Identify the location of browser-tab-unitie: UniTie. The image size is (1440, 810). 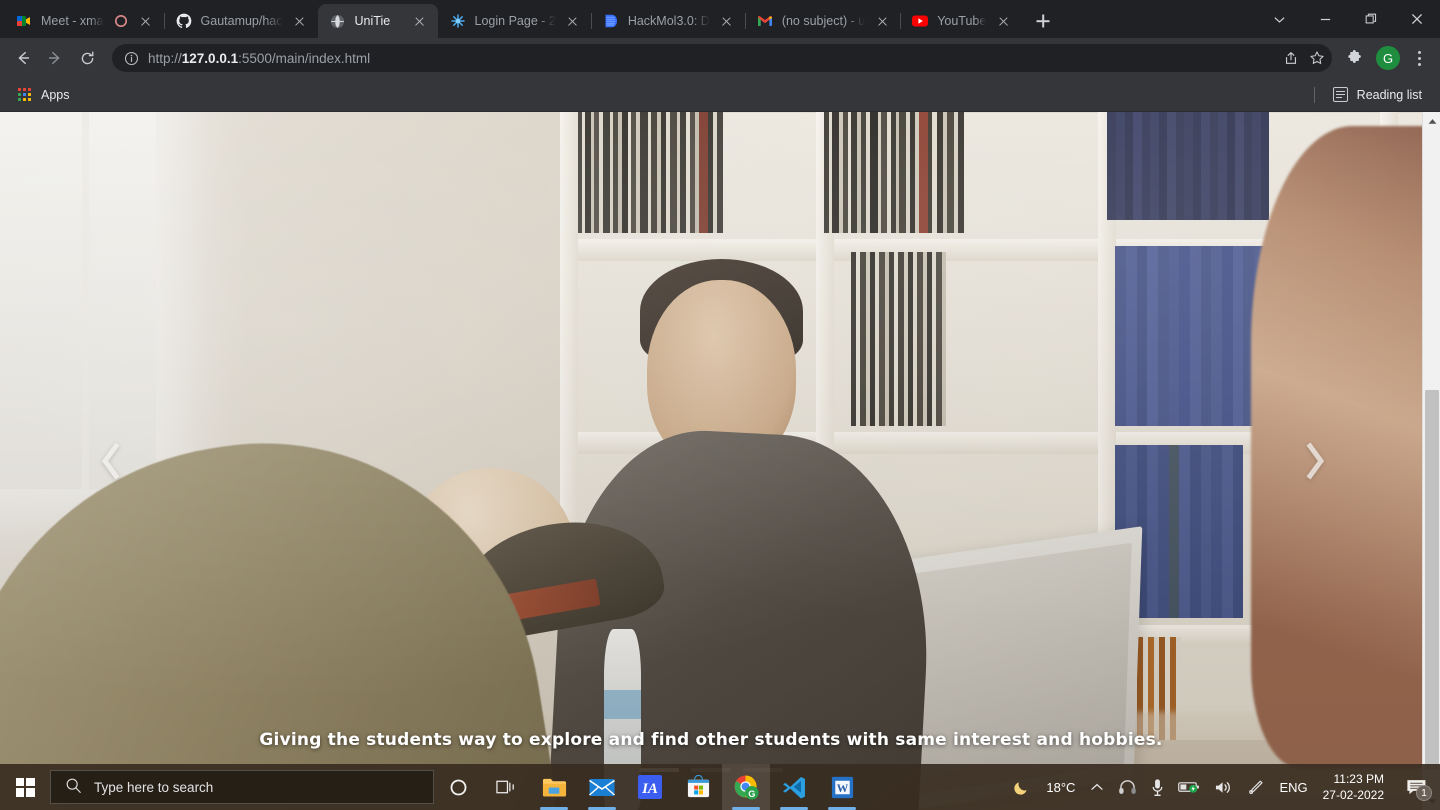
(377, 21).